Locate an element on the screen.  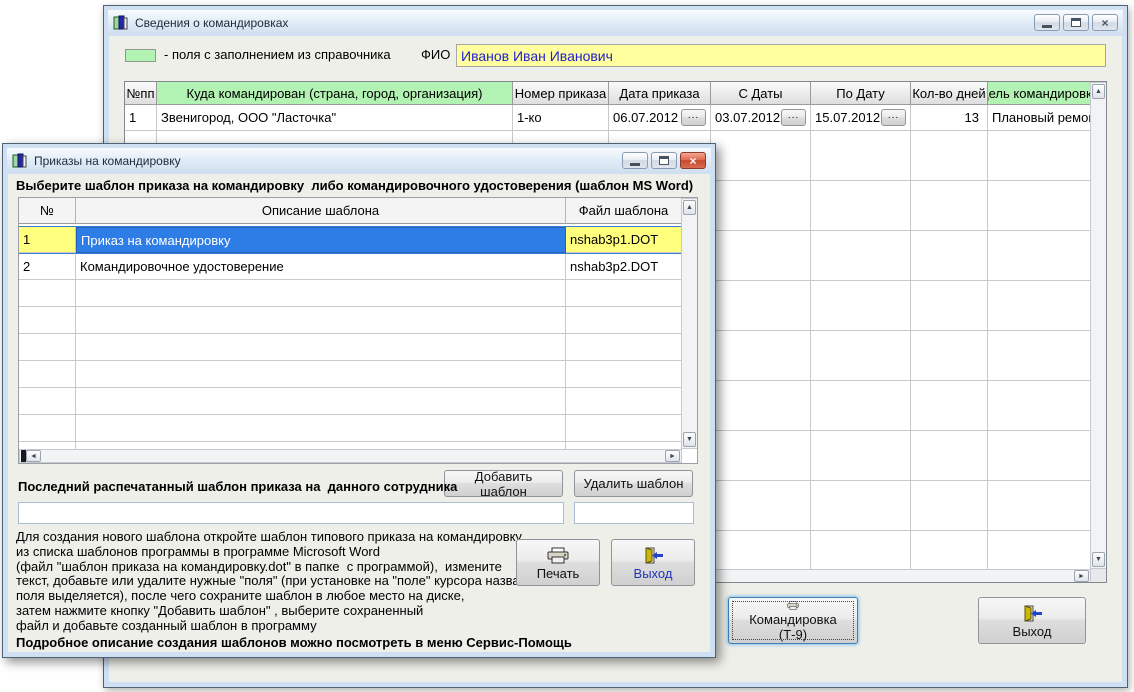
col-purpose: Цель командировки is located at coordinates (1039, 93).